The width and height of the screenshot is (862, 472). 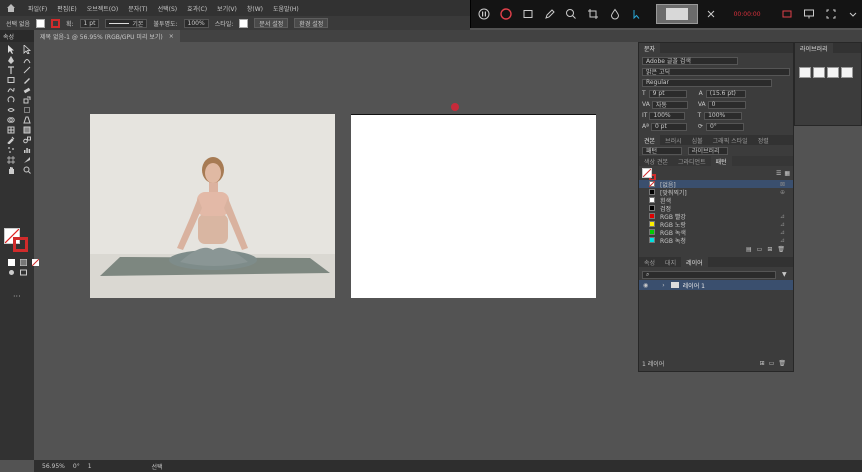 I want to click on menu-help: 도움말(H), so click(x=286, y=8).